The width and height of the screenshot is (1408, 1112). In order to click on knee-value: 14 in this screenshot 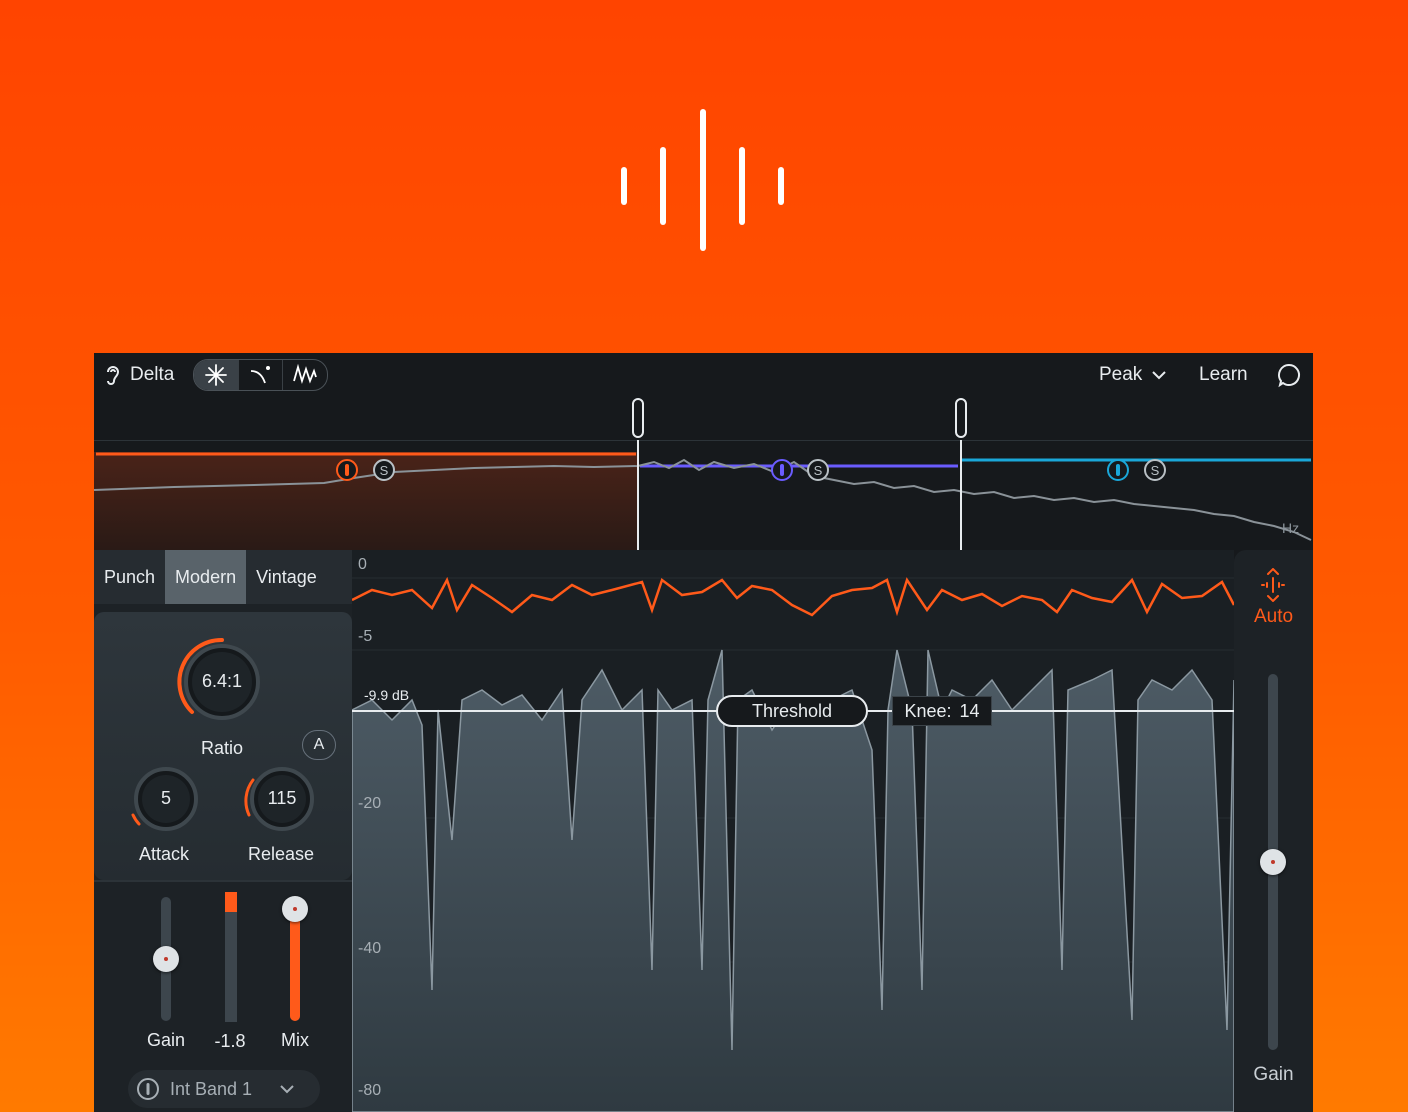, I will do `click(969, 710)`.